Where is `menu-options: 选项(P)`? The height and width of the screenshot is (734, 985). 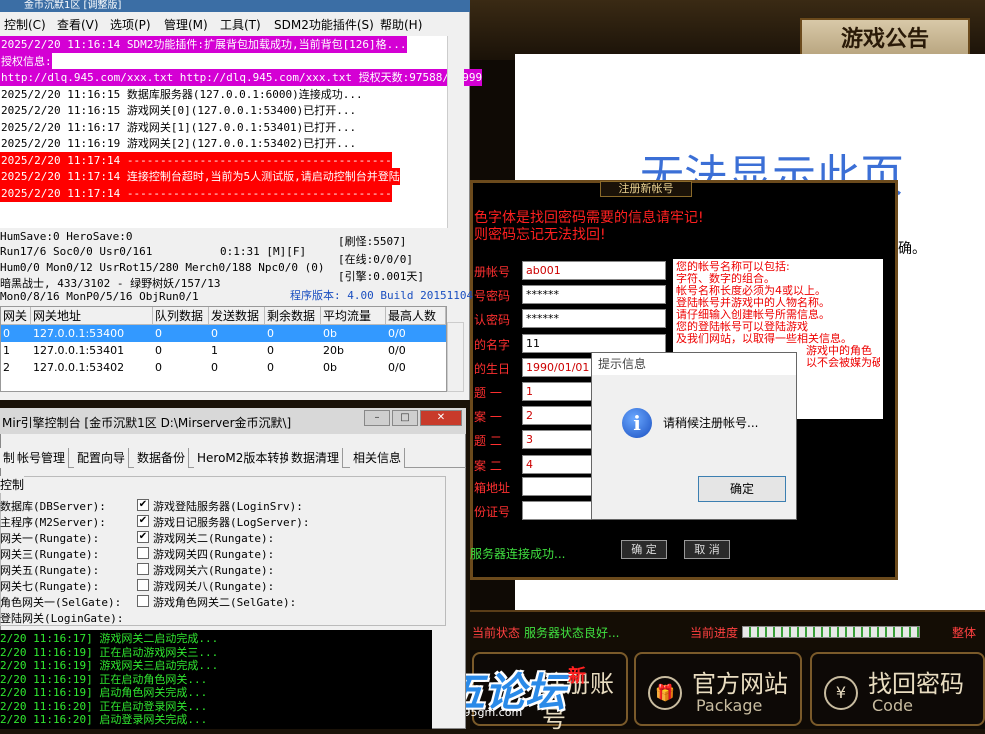
menu-options: 选项(P) is located at coordinates (130, 24).